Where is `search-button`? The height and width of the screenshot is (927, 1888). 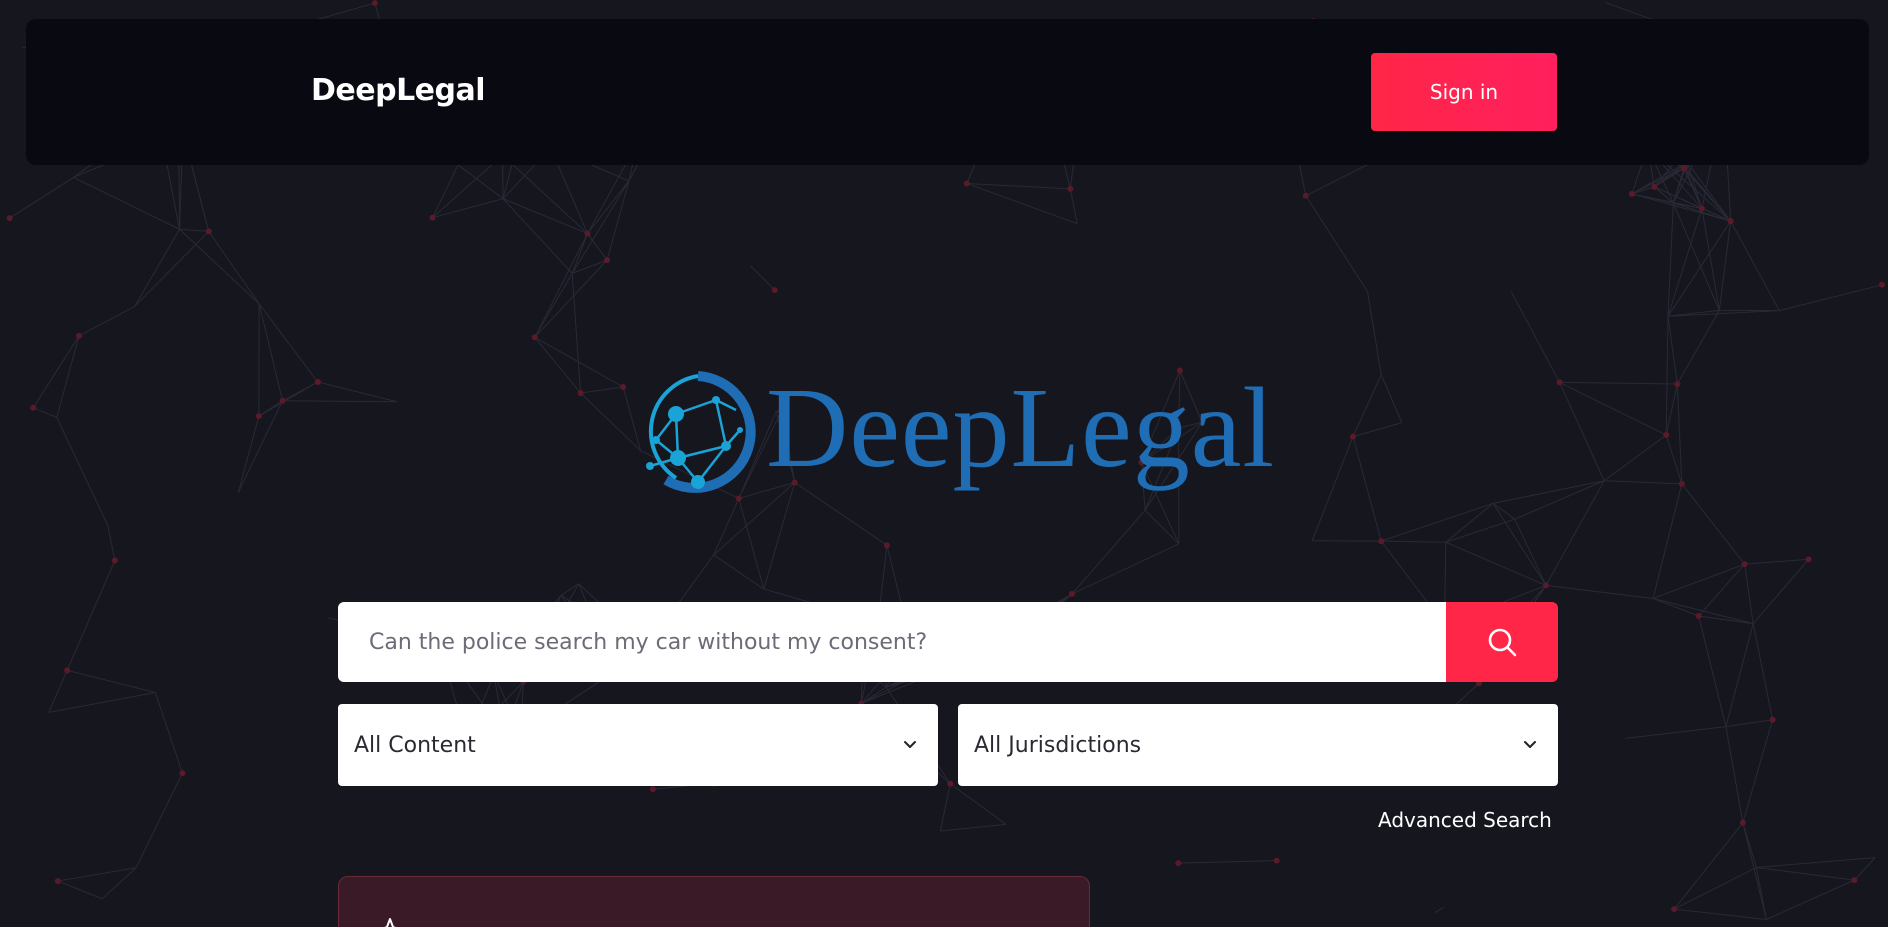 search-button is located at coordinates (1502, 642).